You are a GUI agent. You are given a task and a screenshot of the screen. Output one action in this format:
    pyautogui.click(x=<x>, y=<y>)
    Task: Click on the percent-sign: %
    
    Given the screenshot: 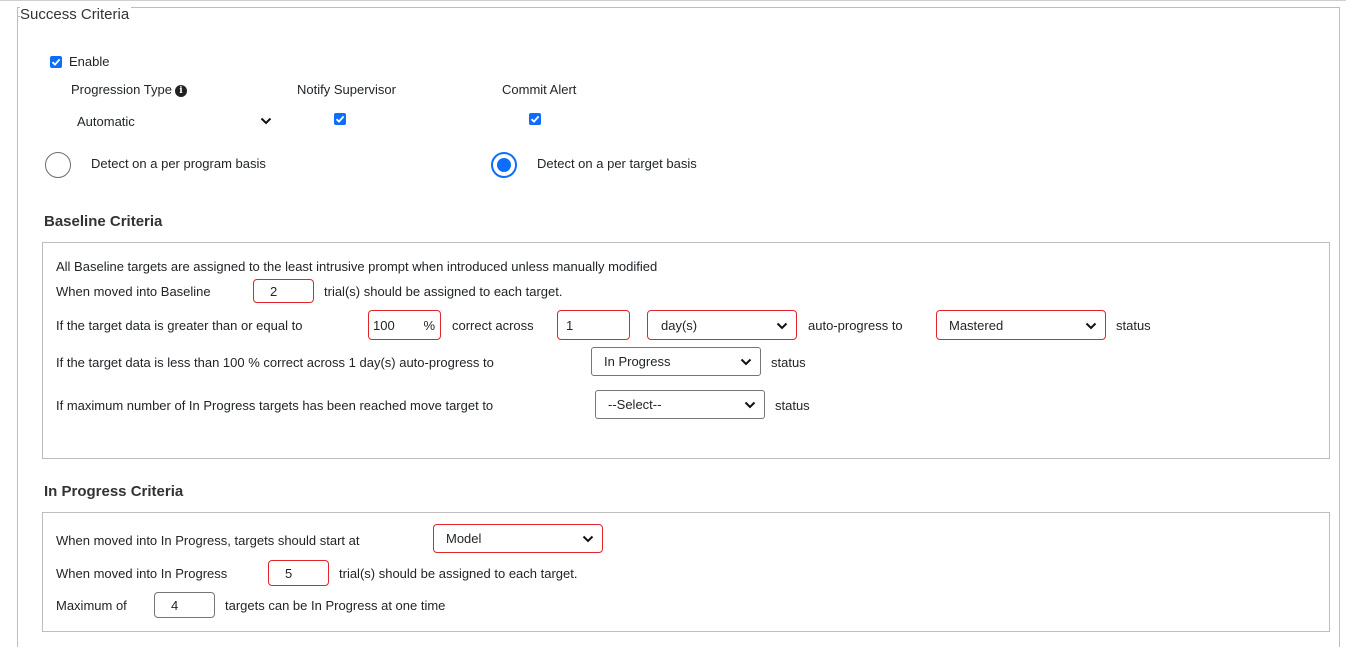 What is the action you would take?
    pyautogui.click(x=429, y=325)
    